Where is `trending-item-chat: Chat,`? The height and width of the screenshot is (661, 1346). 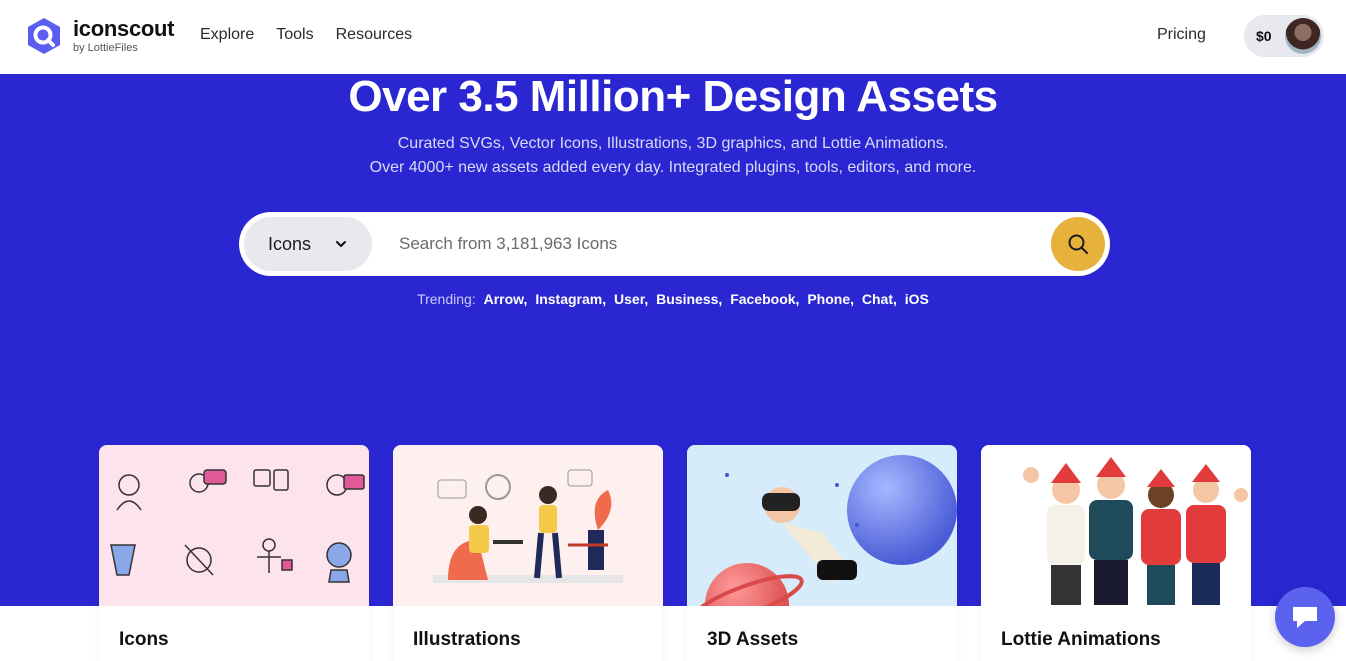 trending-item-chat: Chat, is located at coordinates (879, 299).